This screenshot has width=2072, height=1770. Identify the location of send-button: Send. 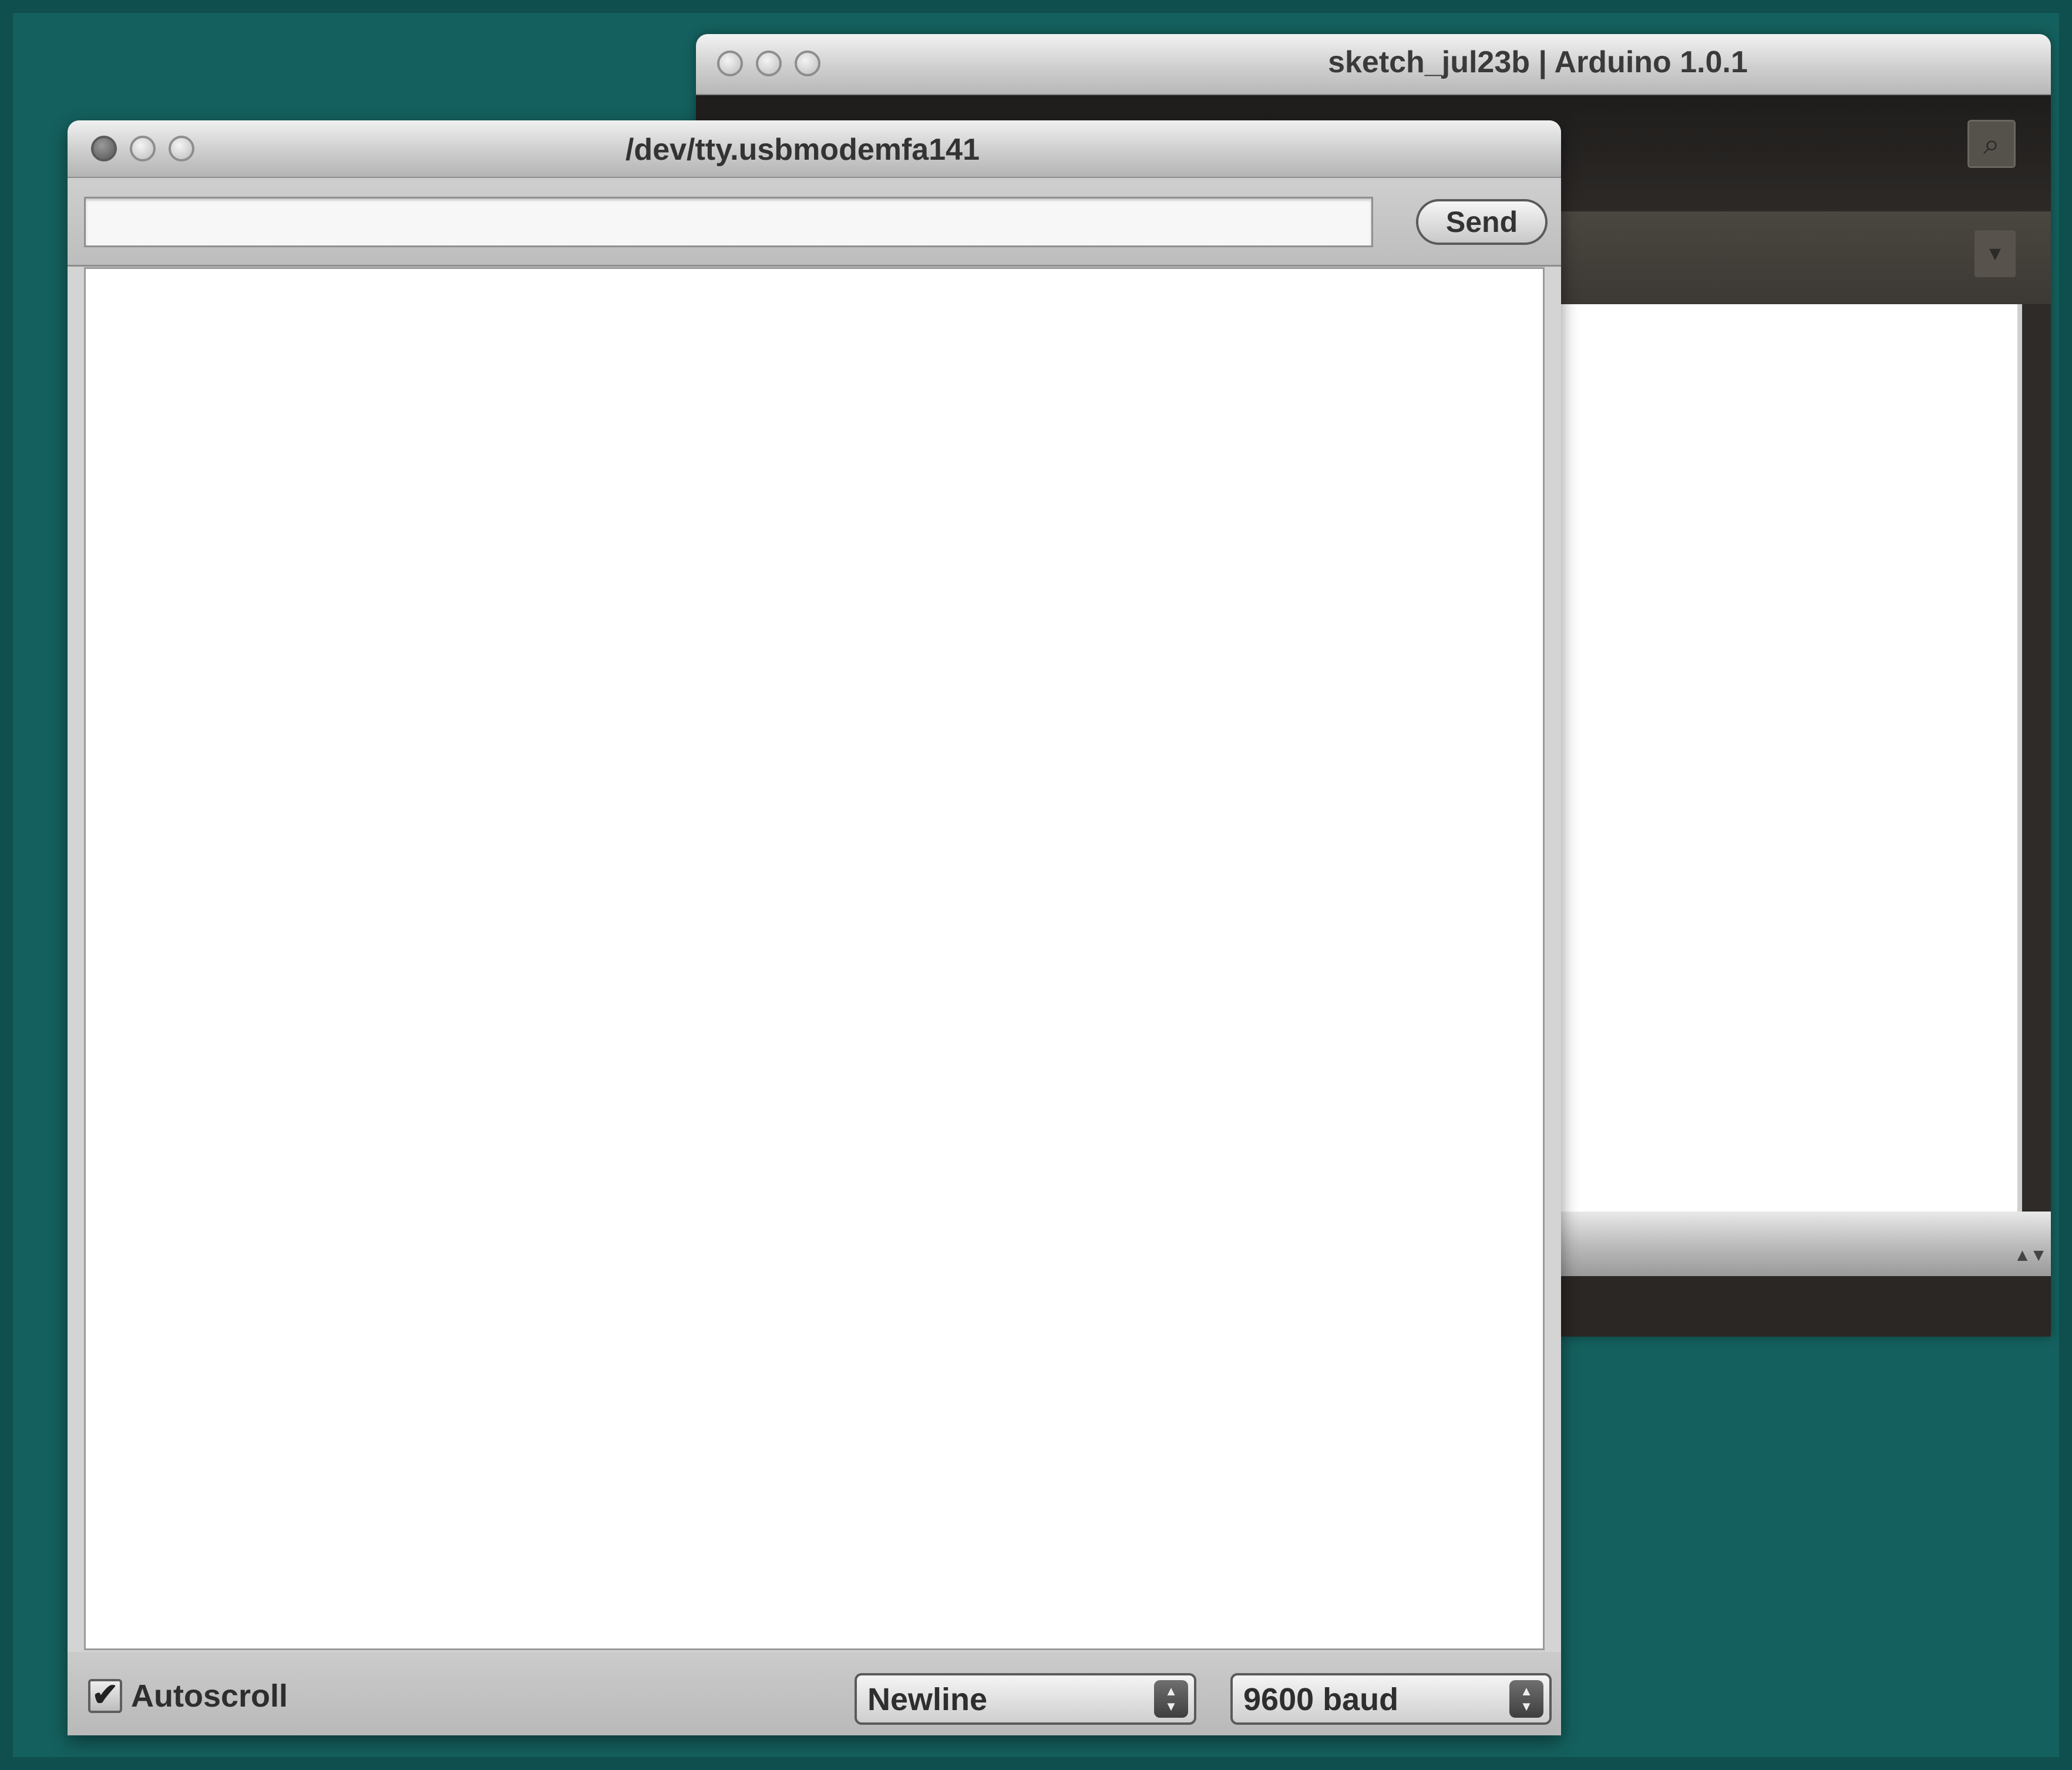
(1482, 222).